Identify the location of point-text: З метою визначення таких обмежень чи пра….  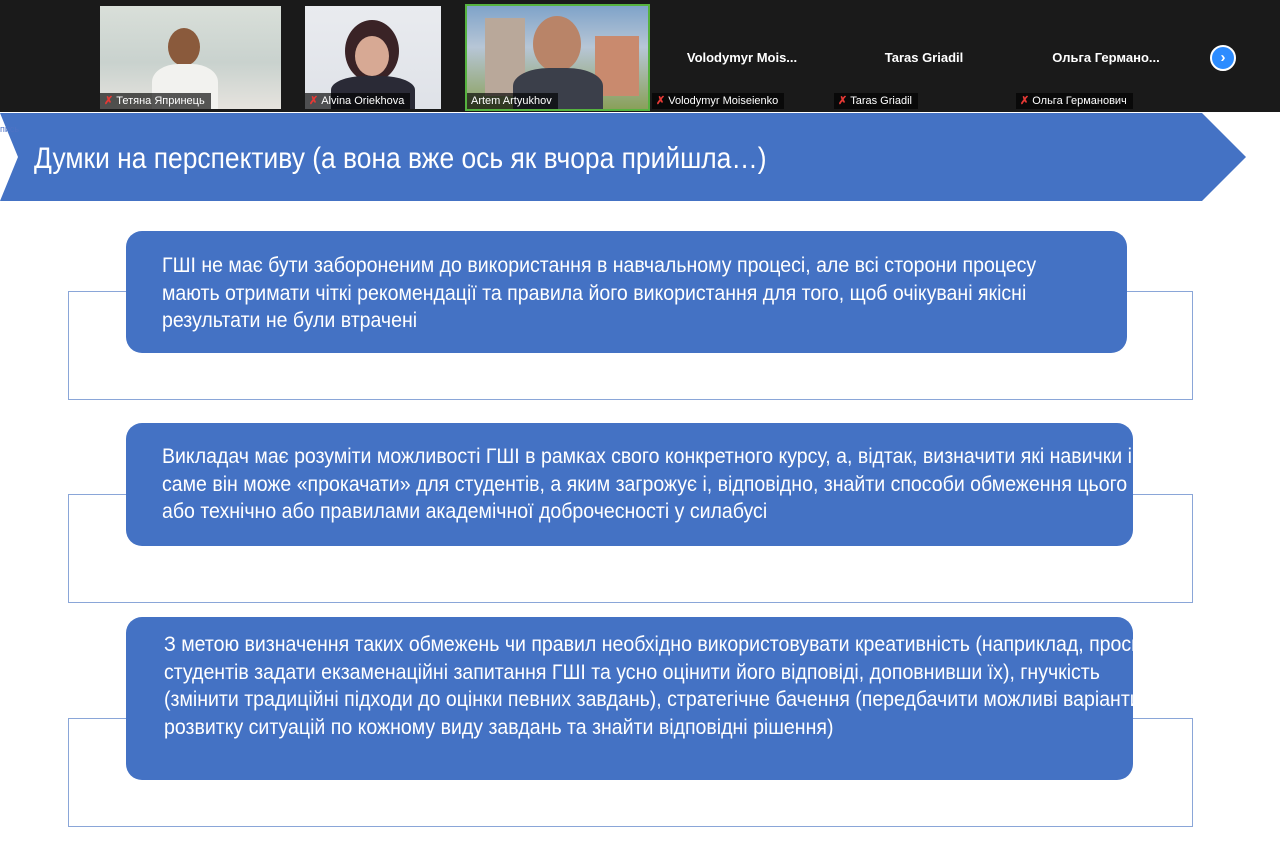
(663, 686).